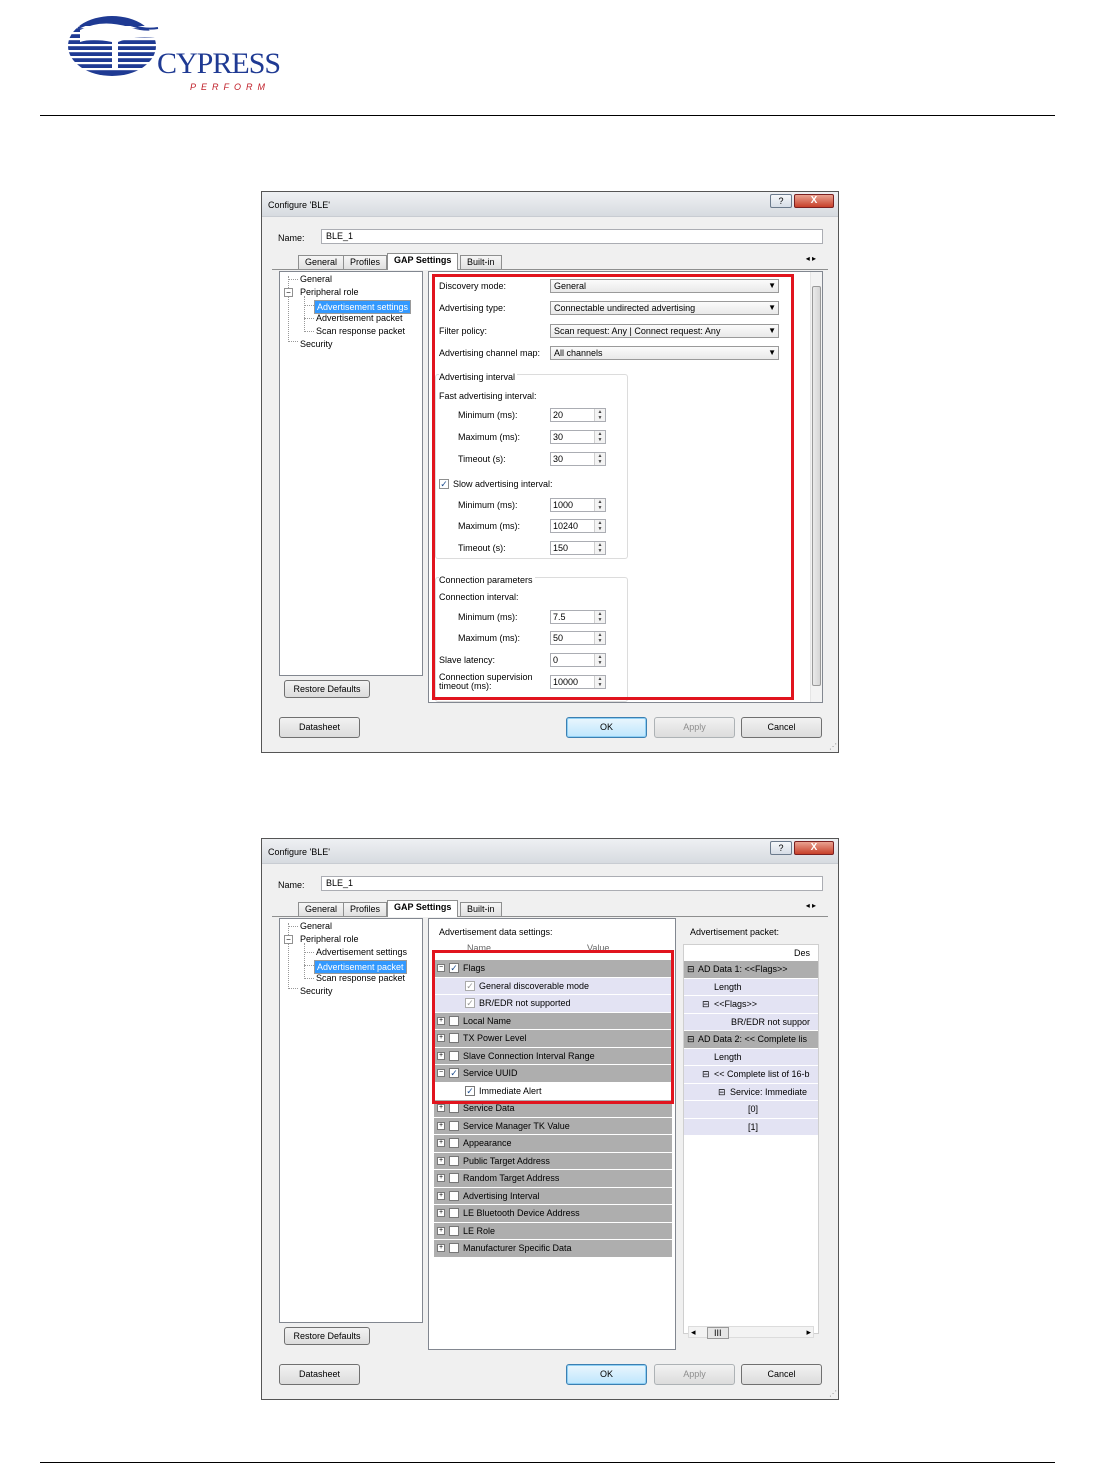  Describe the element at coordinates (521, 1213) in the screenshot. I see `row-label: LE Bluetooth Device Address` at that location.